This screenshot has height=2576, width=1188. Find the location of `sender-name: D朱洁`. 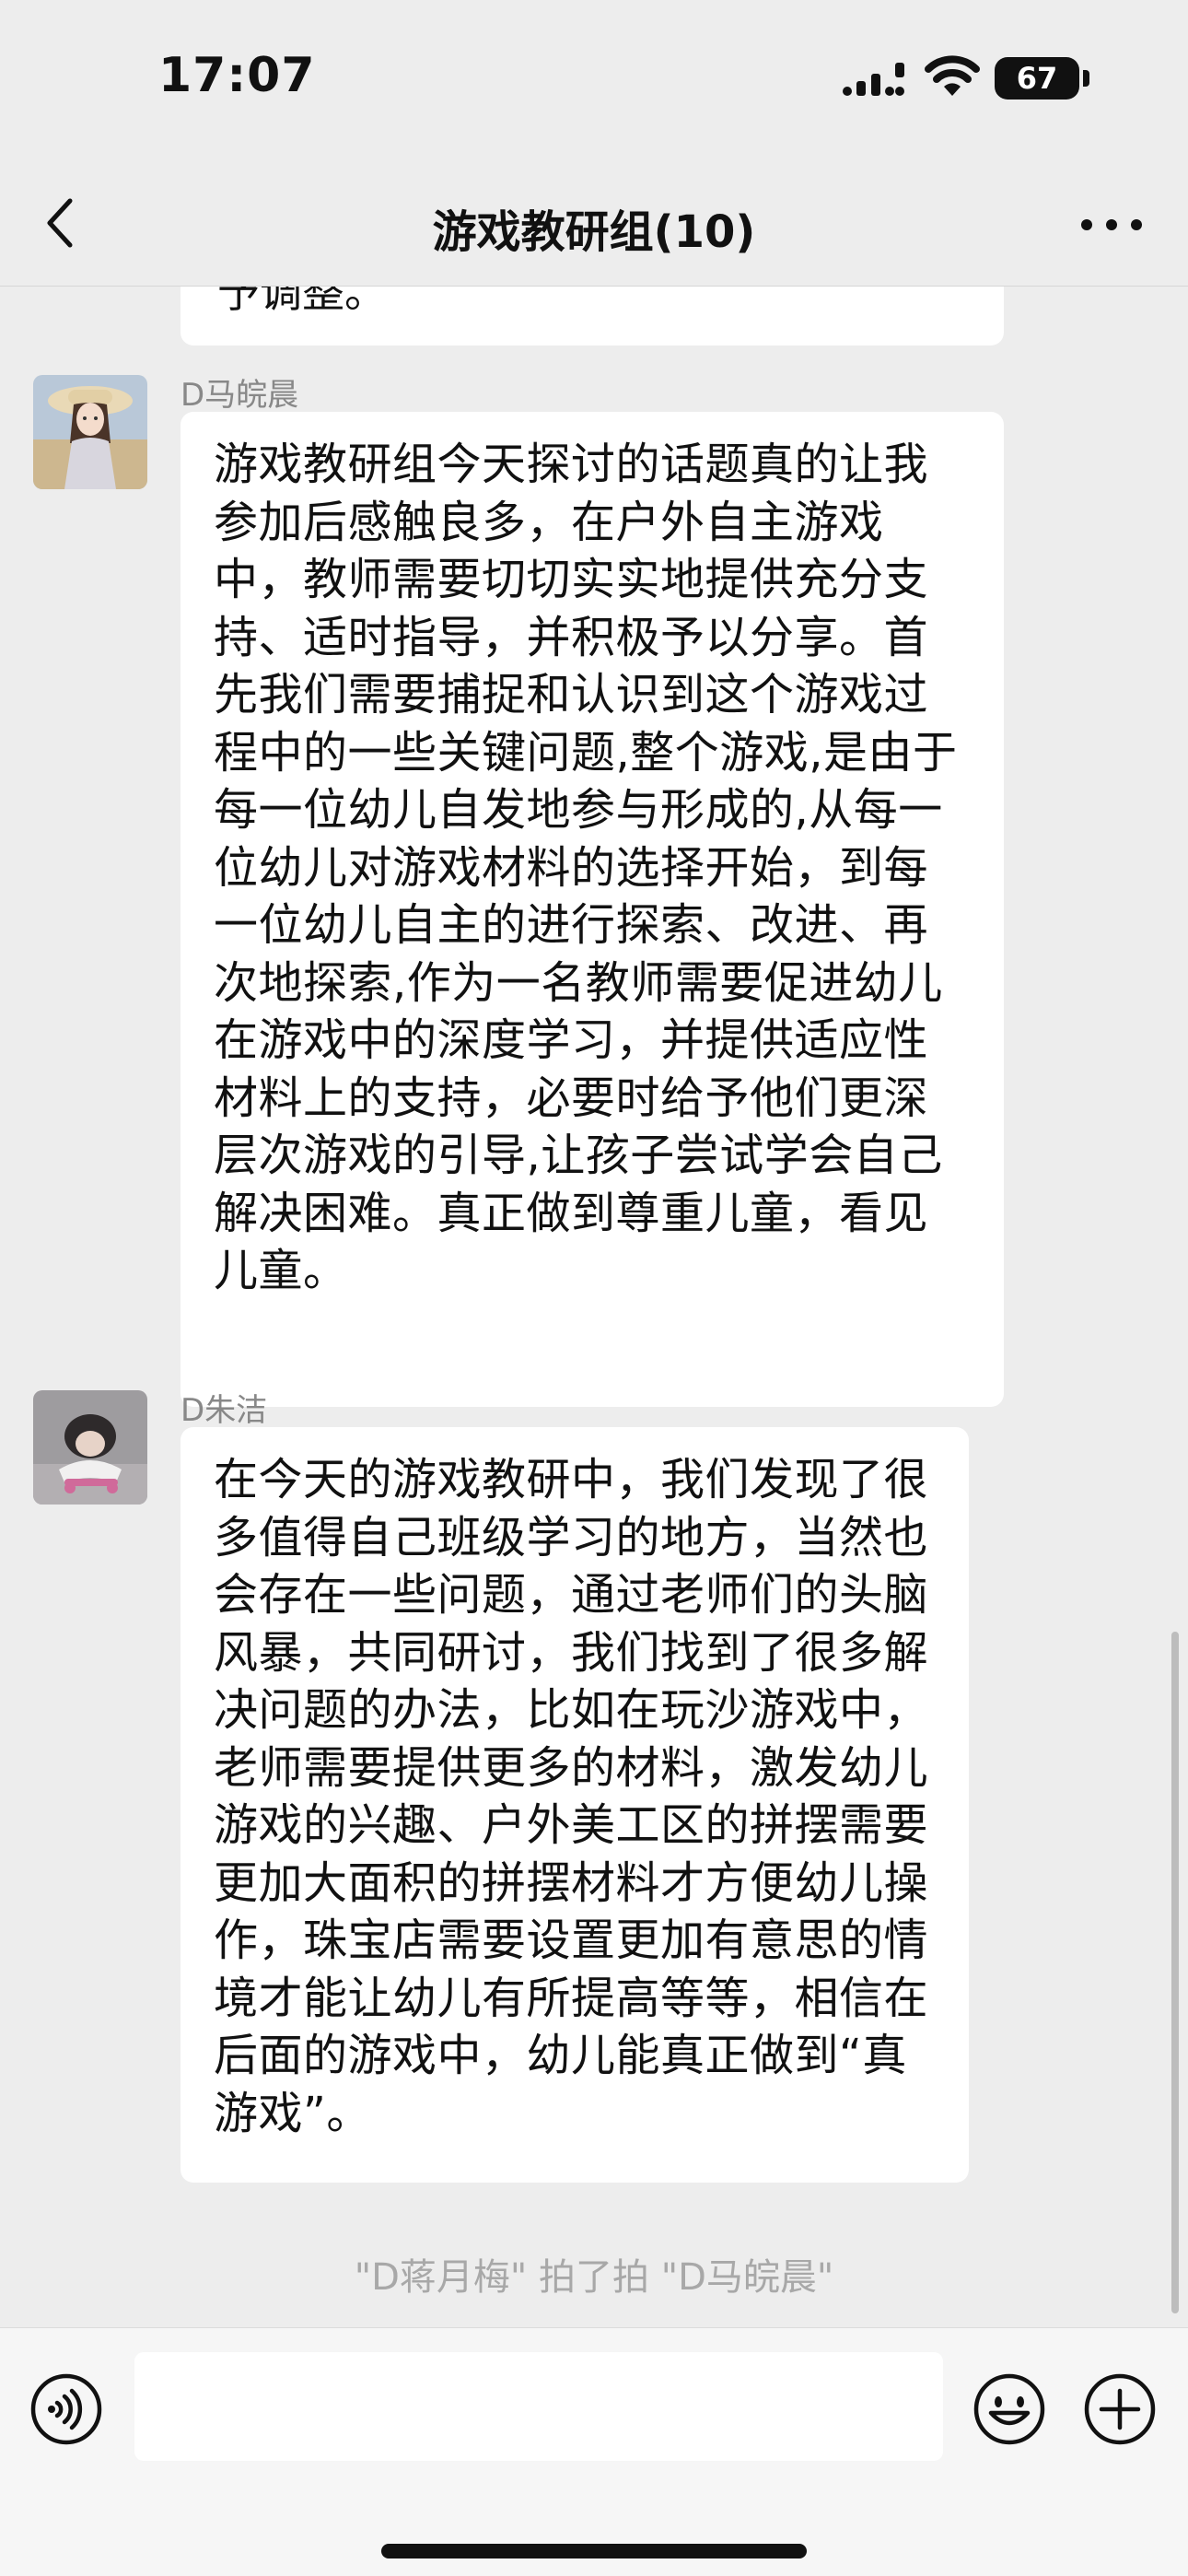

sender-name: D朱洁 is located at coordinates (224, 1410).